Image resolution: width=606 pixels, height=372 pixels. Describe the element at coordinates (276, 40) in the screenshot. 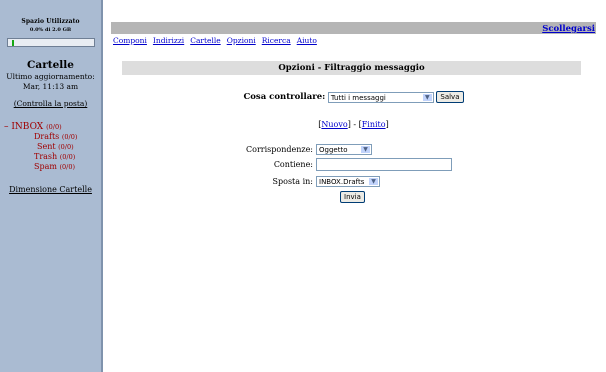

I see `nav-search: Ricerca` at that location.